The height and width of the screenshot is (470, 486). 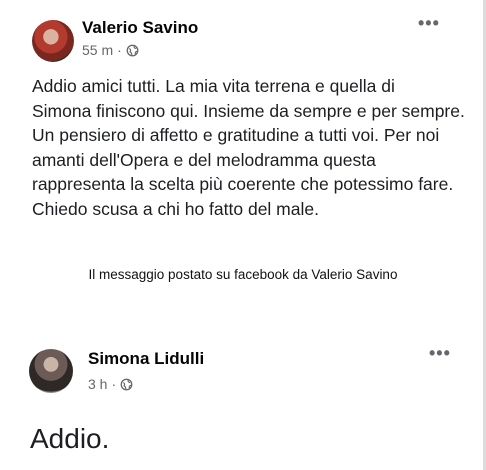 What do you see at coordinates (70, 438) in the screenshot?
I see `post-text: Addio.` at bounding box center [70, 438].